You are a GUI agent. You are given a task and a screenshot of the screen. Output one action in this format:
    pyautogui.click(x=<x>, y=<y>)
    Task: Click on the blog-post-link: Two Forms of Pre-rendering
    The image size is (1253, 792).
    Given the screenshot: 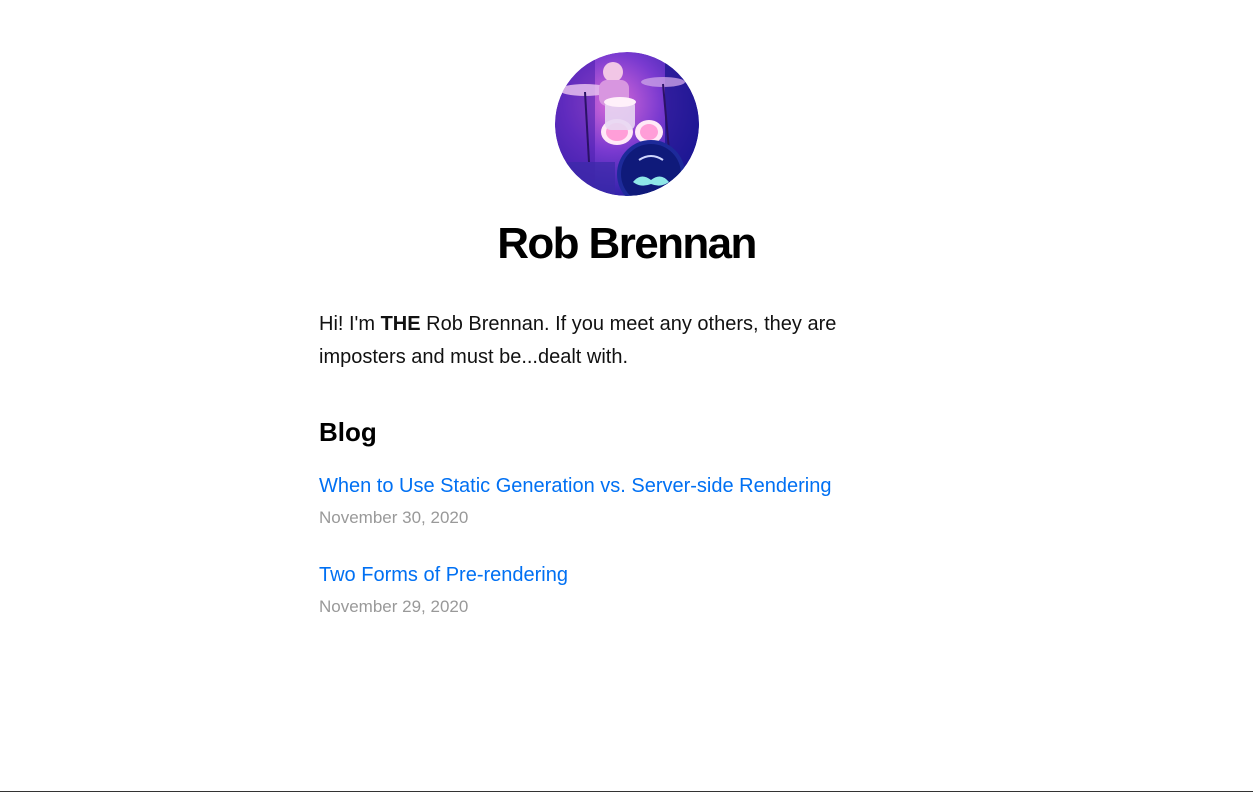 What is the action you would take?
    pyautogui.click(x=629, y=575)
    